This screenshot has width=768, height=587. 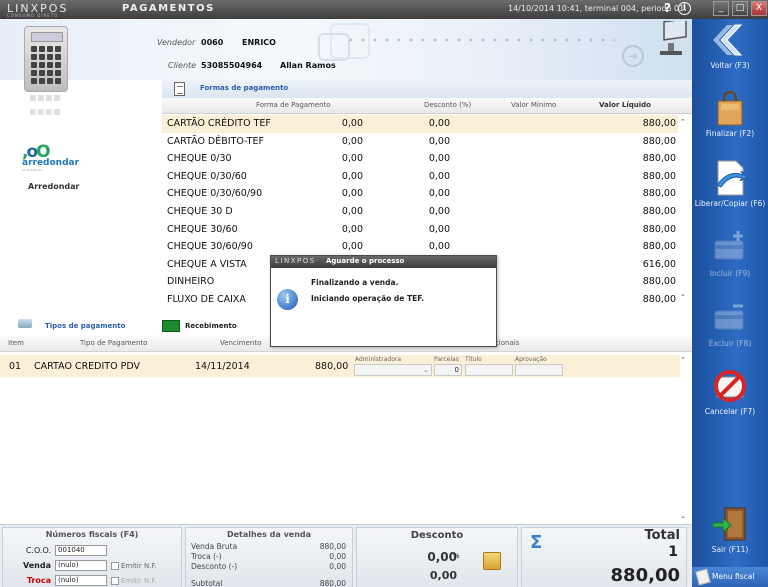 I want to click on chevron-down-icon: ⌄, so click(x=426, y=370).